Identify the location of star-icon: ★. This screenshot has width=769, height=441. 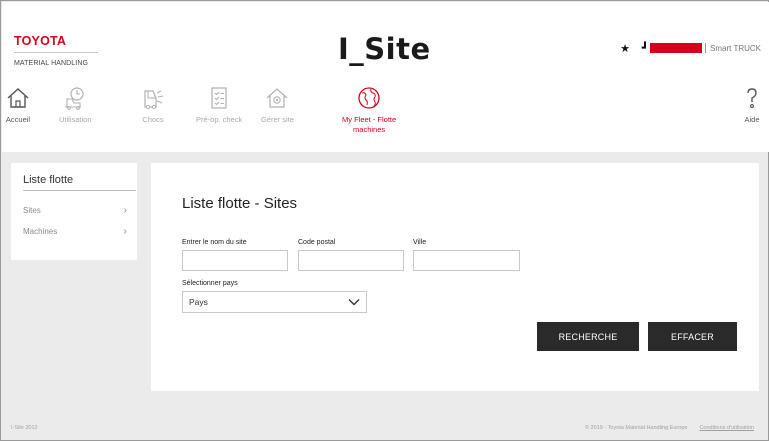
(625, 48).